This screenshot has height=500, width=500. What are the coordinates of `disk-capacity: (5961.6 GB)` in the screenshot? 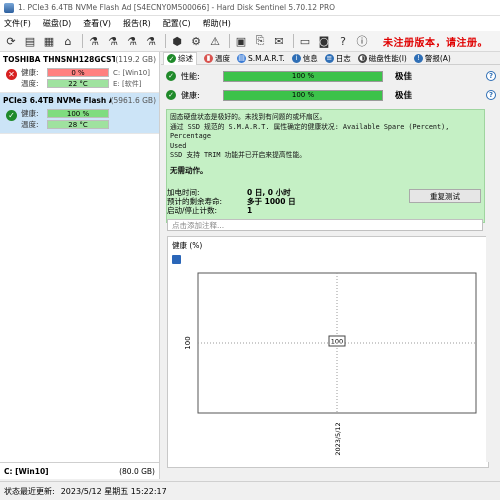 It's located at (133, 100).